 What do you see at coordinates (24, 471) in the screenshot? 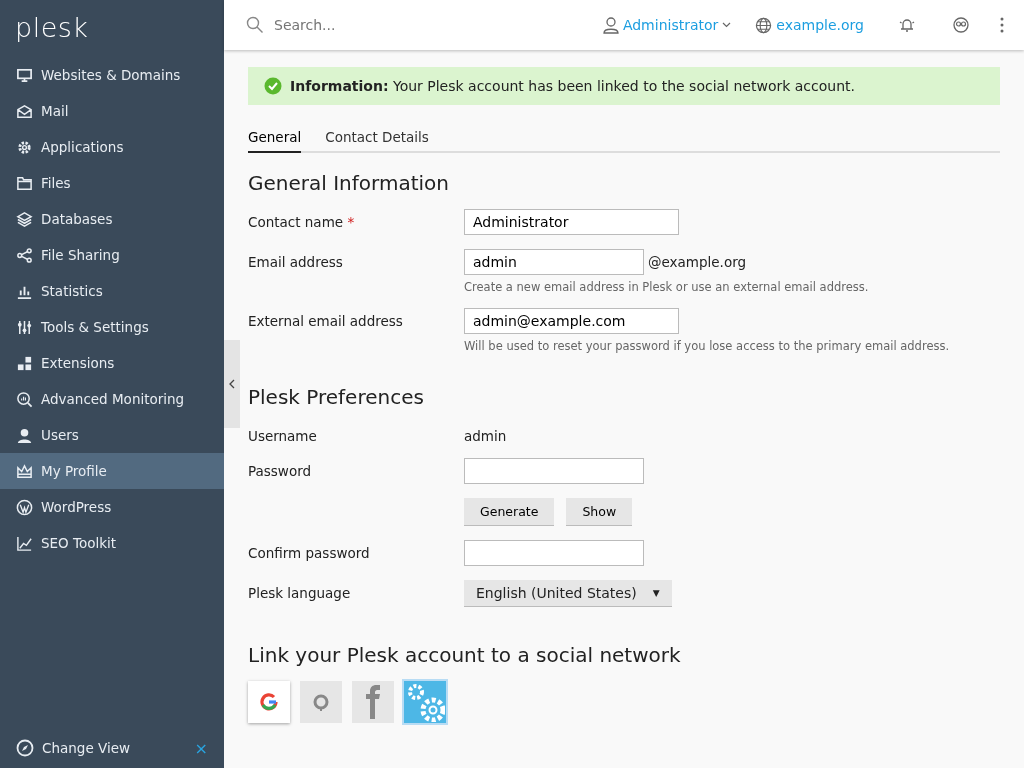
I see `crown-icon` at bounding box center [24, 471].